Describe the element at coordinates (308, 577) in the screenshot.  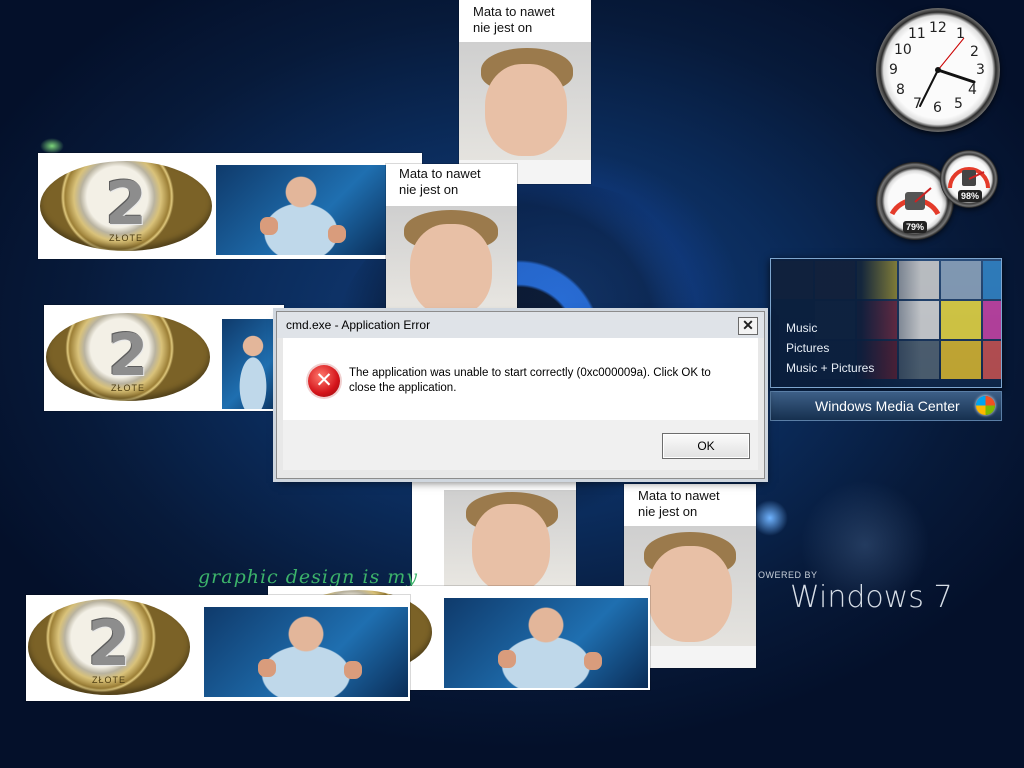
I see `graphic-design-text: graphic design is my` at that location.